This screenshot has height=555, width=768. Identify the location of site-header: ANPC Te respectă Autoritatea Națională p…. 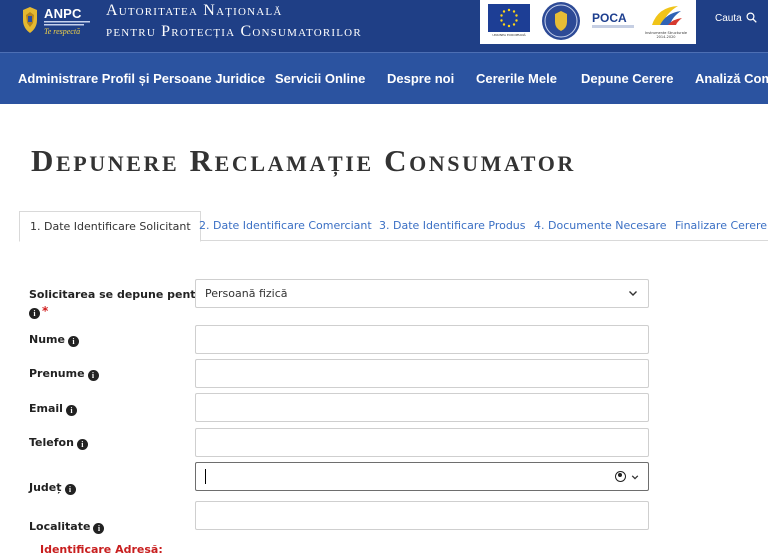
(384, 26).